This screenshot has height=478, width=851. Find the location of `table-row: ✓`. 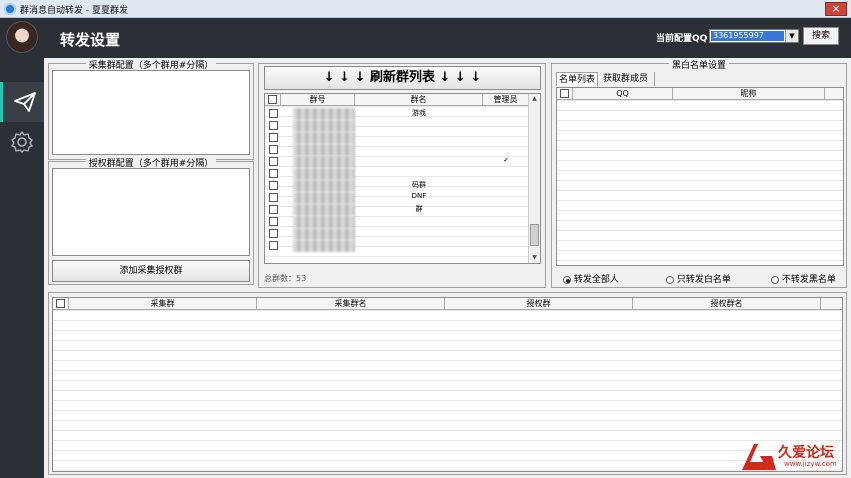

table-row: ✓ is located at coordinates (395, 162).